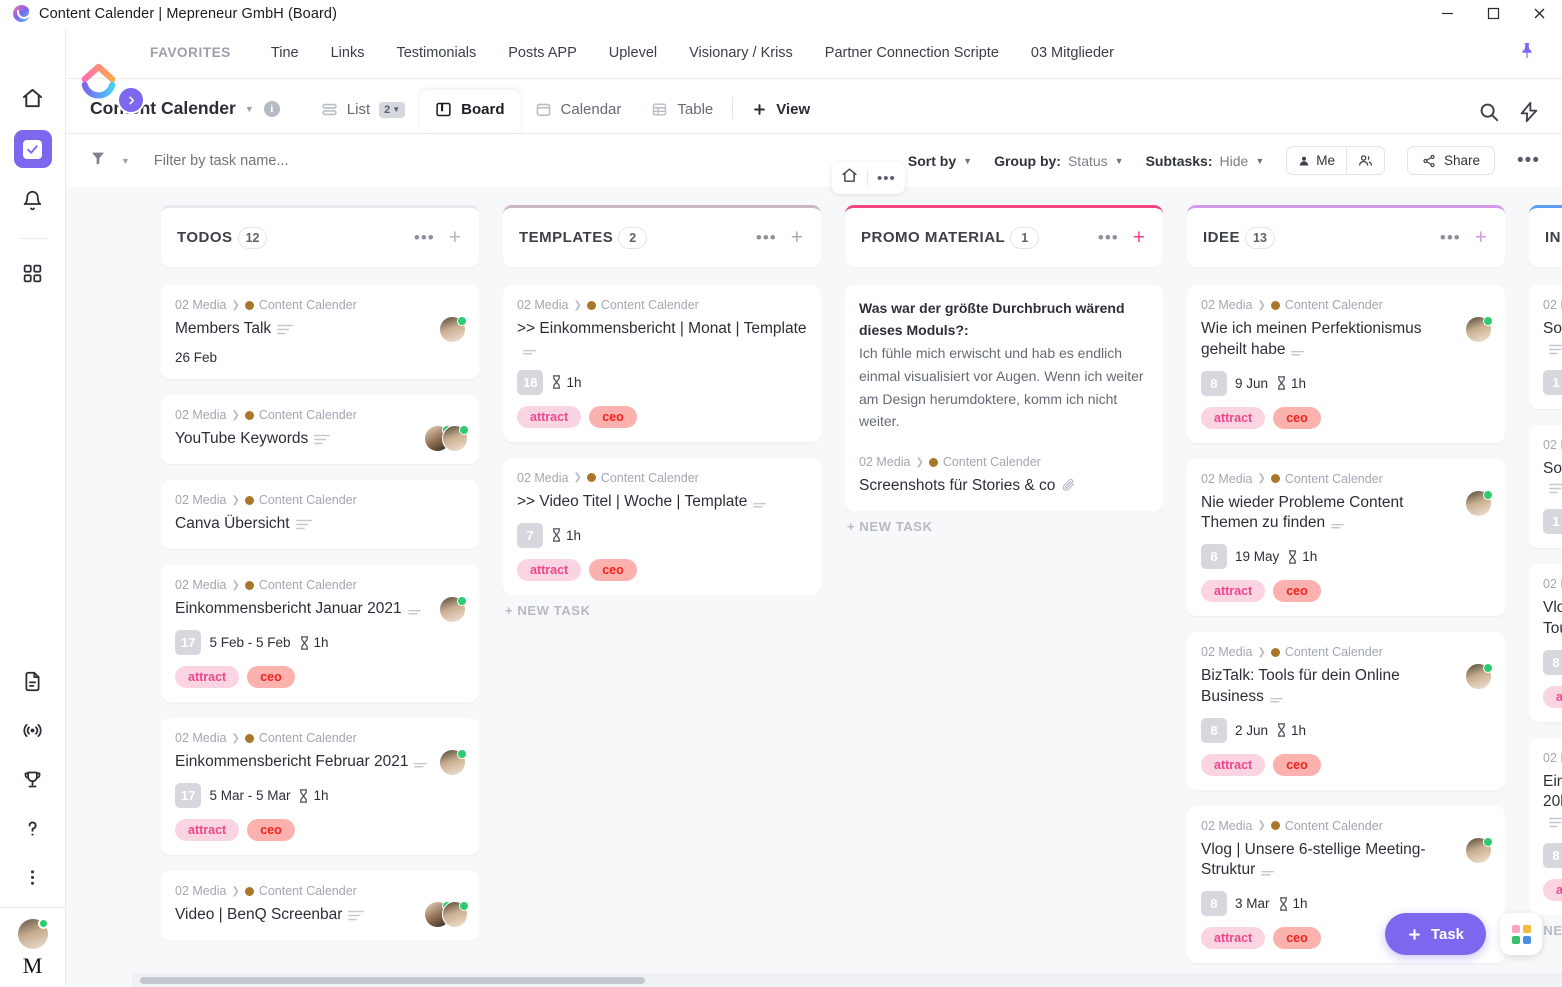  What do you see at coordinates (1251, 383) in the screenshot?
I see `task-date: 9 Jun` at bounding box center [1251, 383].